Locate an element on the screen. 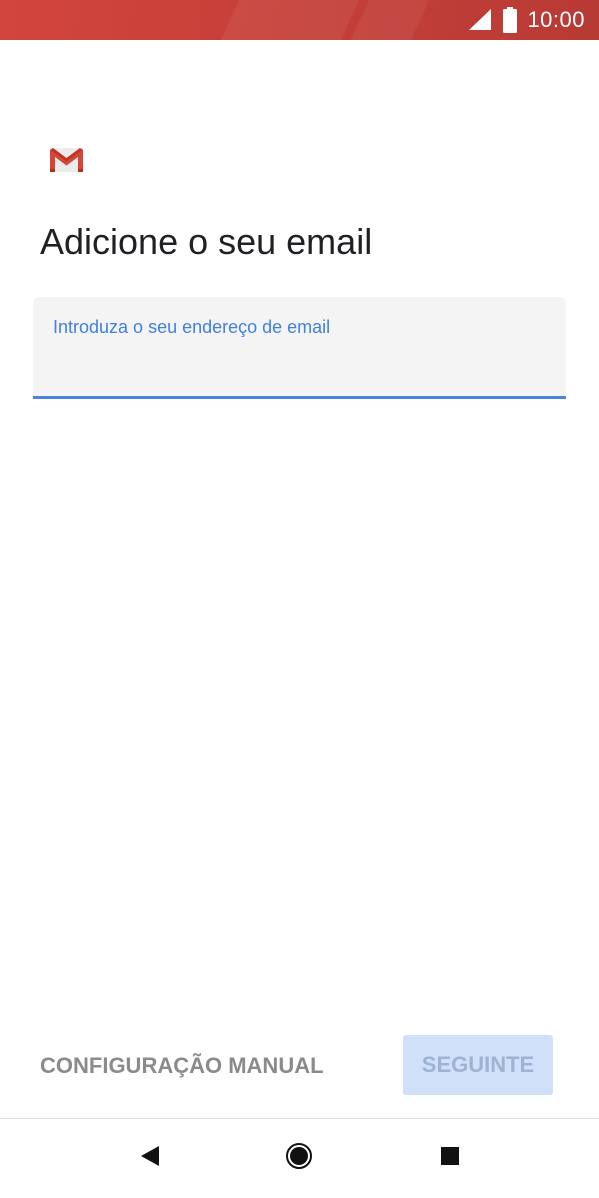 This screenshot has height=1198, width=599. page-title: Adicione o seu email is located at coordinates (206, 241).